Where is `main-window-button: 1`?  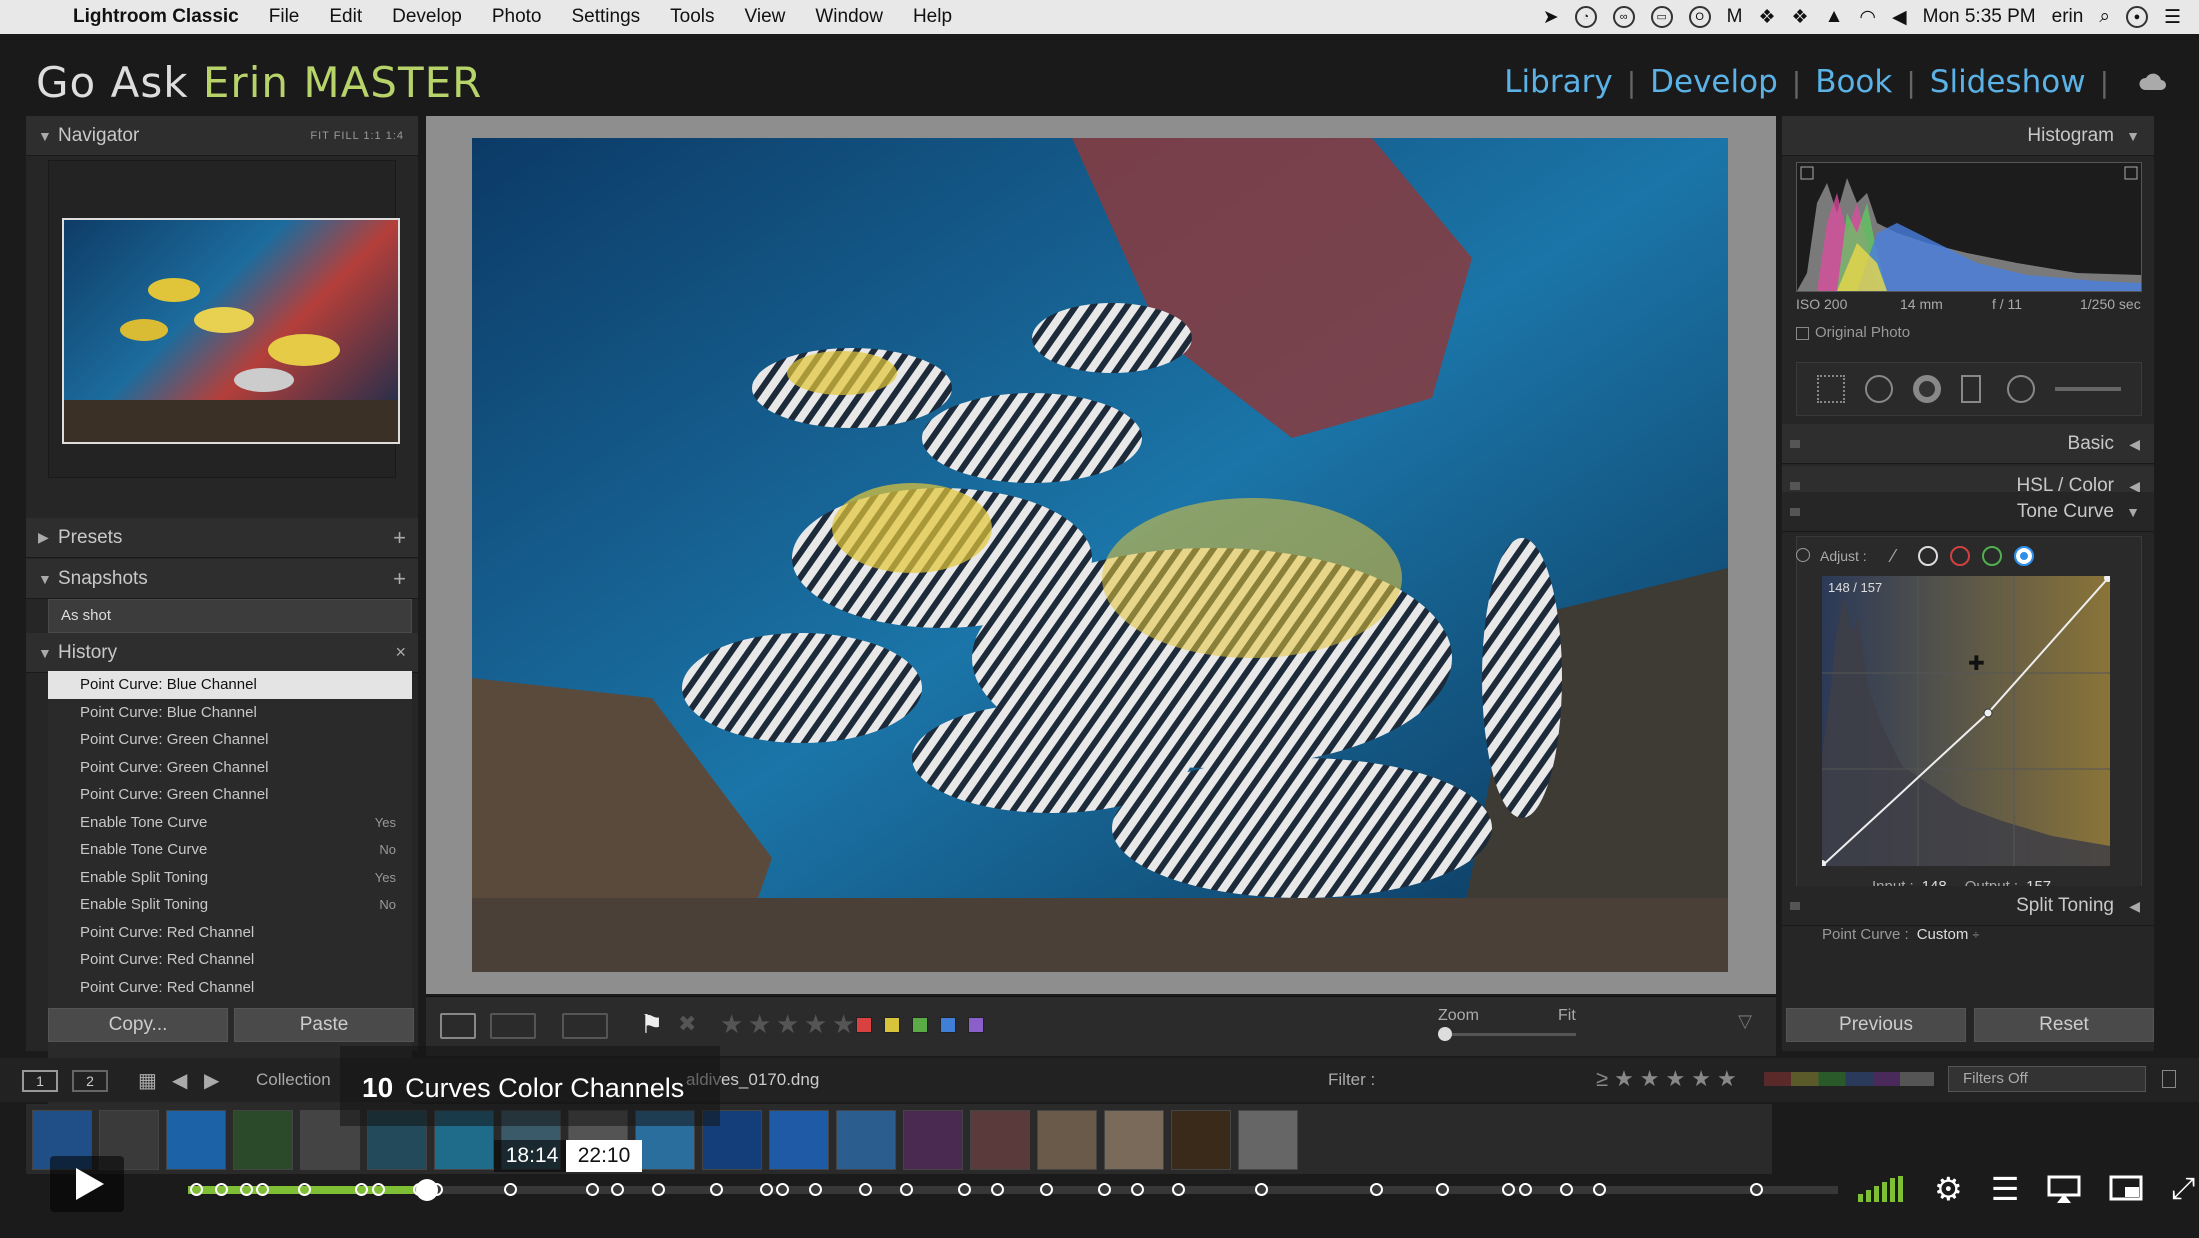 main-window-button: 1 is located at coordinates (40, 1081).